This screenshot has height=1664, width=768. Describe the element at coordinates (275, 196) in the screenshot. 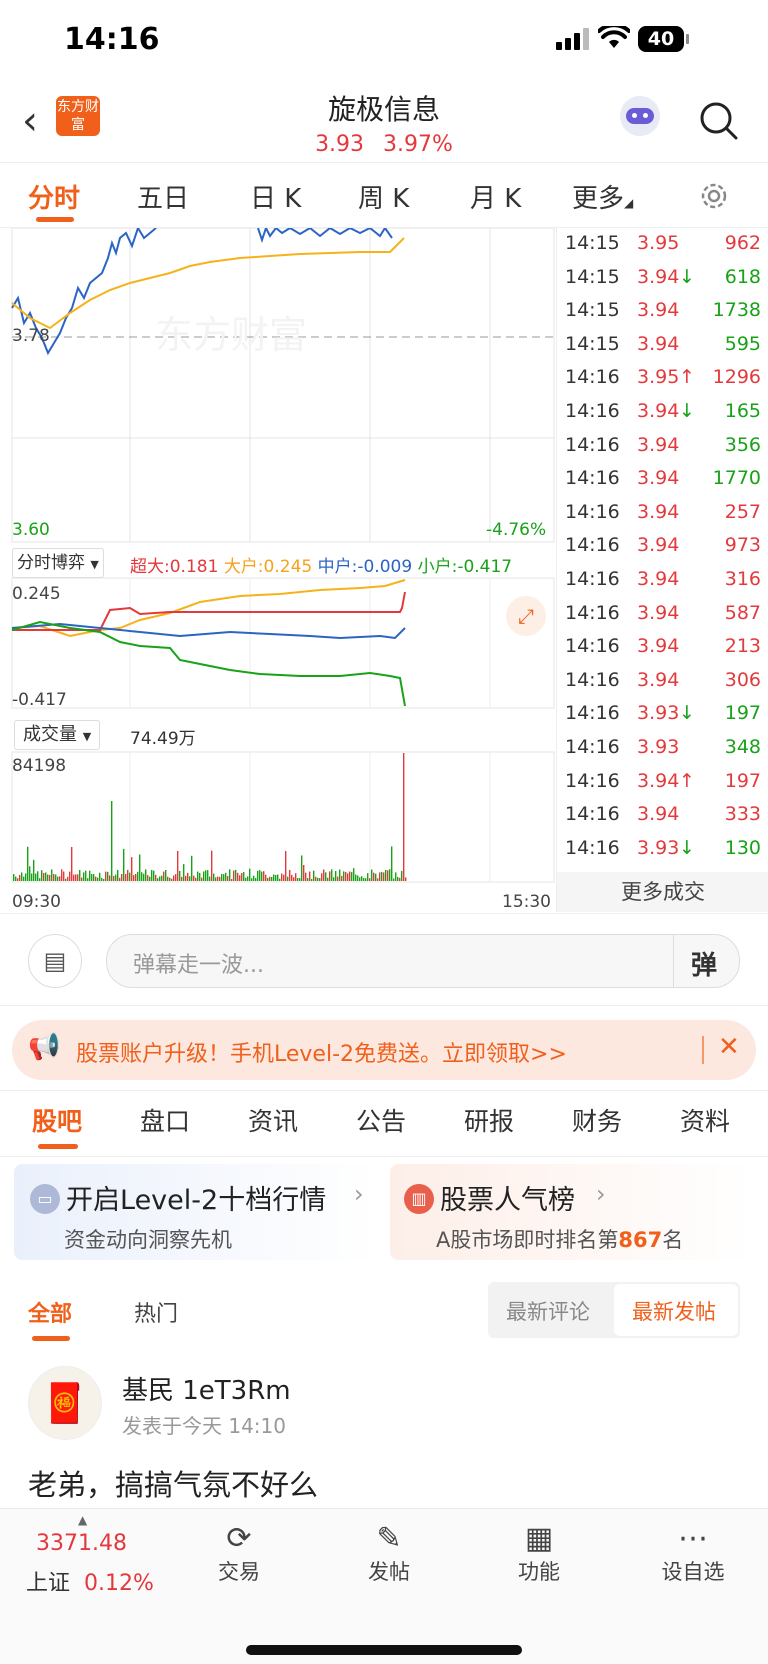

I see `tab-daily-k: 日 K` at that location.